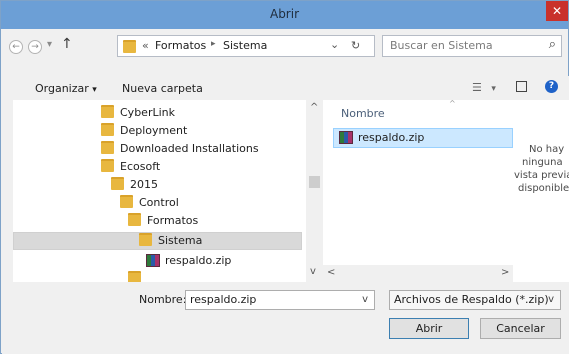 The image size is (569, 354). I want to click on tree-item-2015: 2015, so click(134, 185).